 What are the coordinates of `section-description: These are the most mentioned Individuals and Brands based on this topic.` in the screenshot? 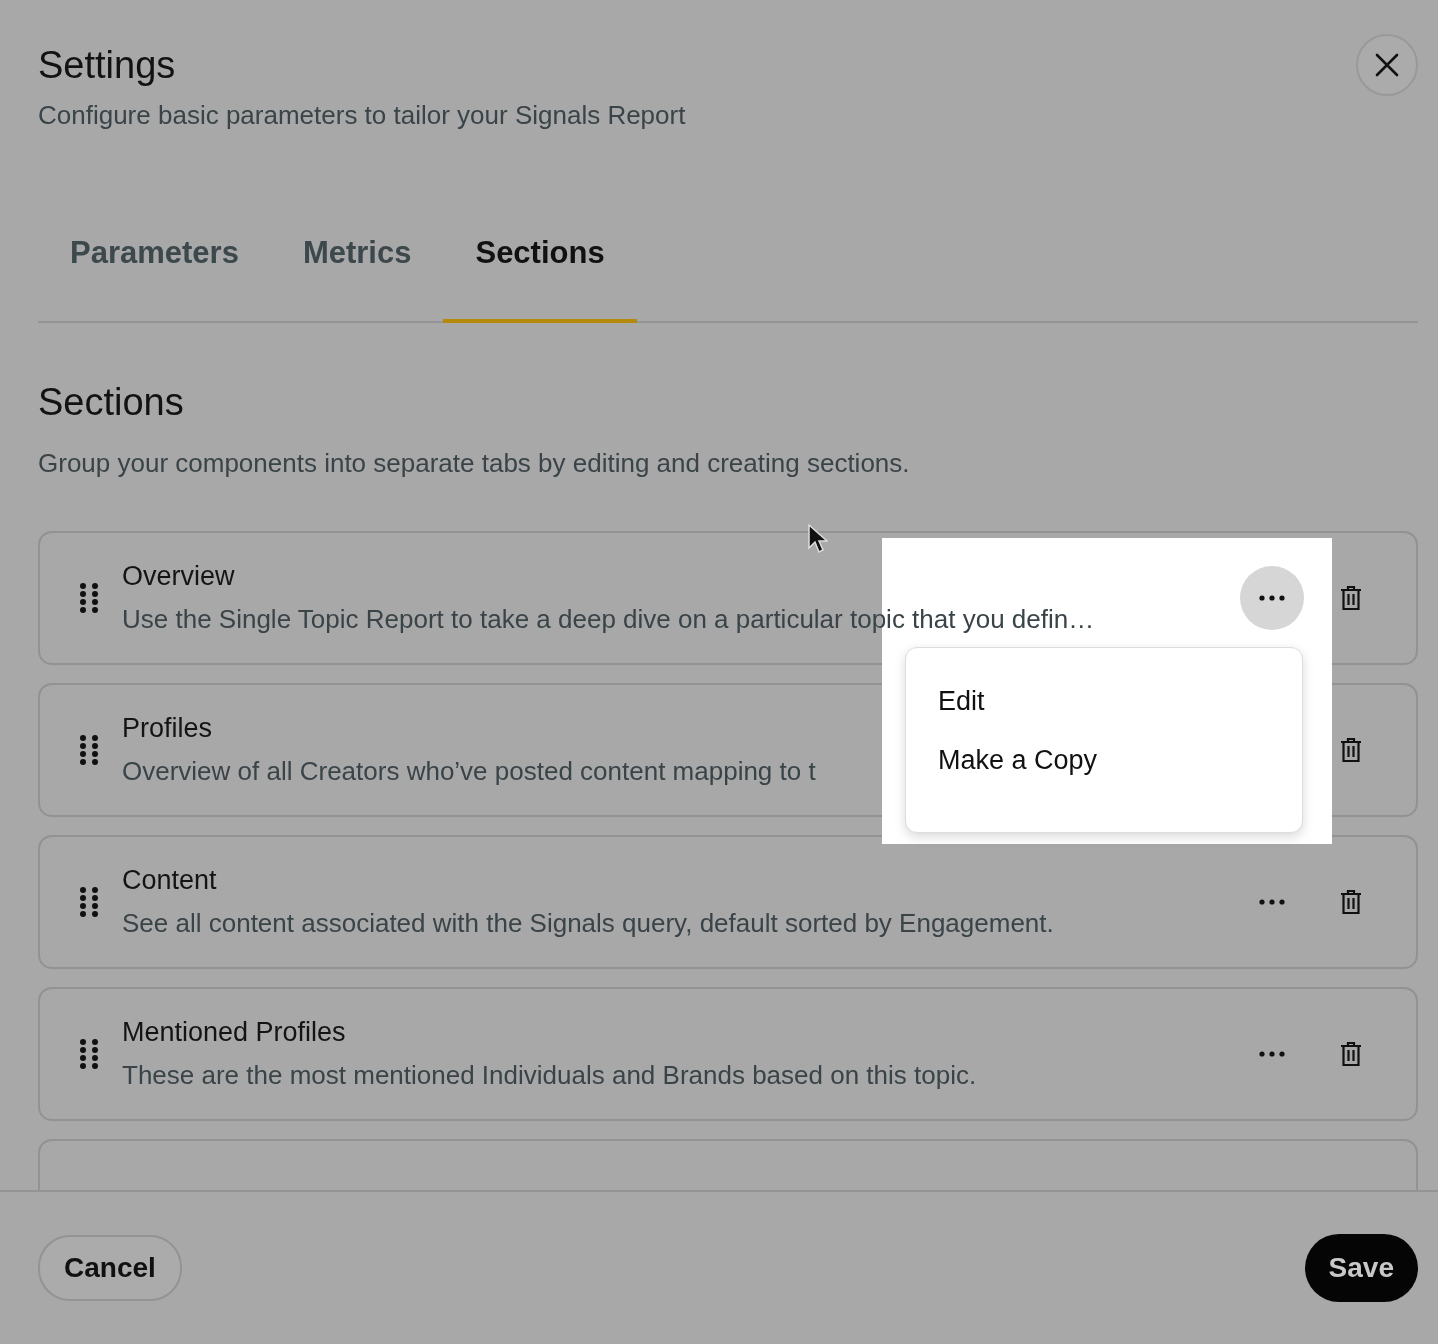 It's located at (549, 1075).